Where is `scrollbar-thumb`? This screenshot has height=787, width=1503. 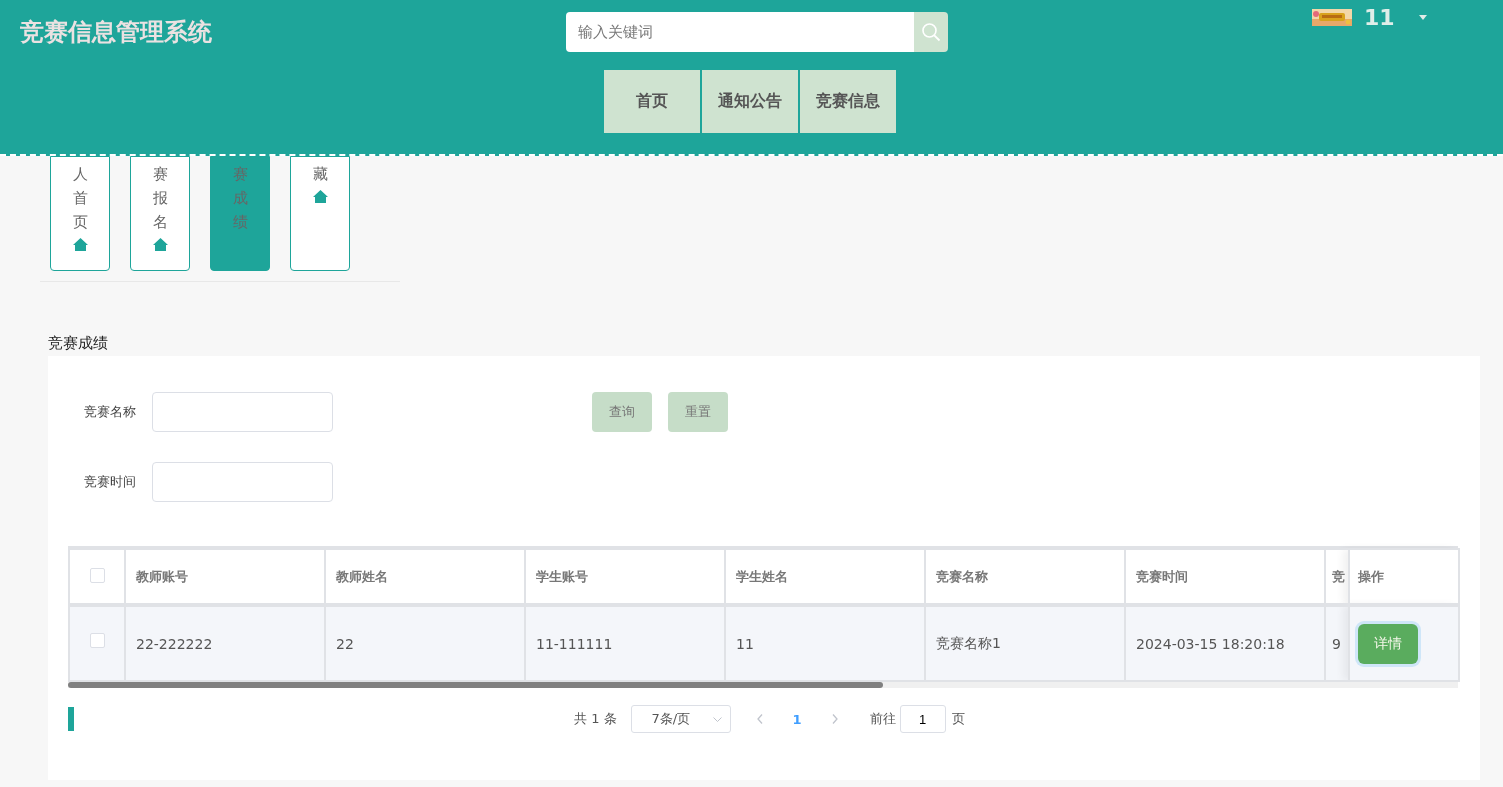
scrollbar-thumb is located at coordinates (475, 685).